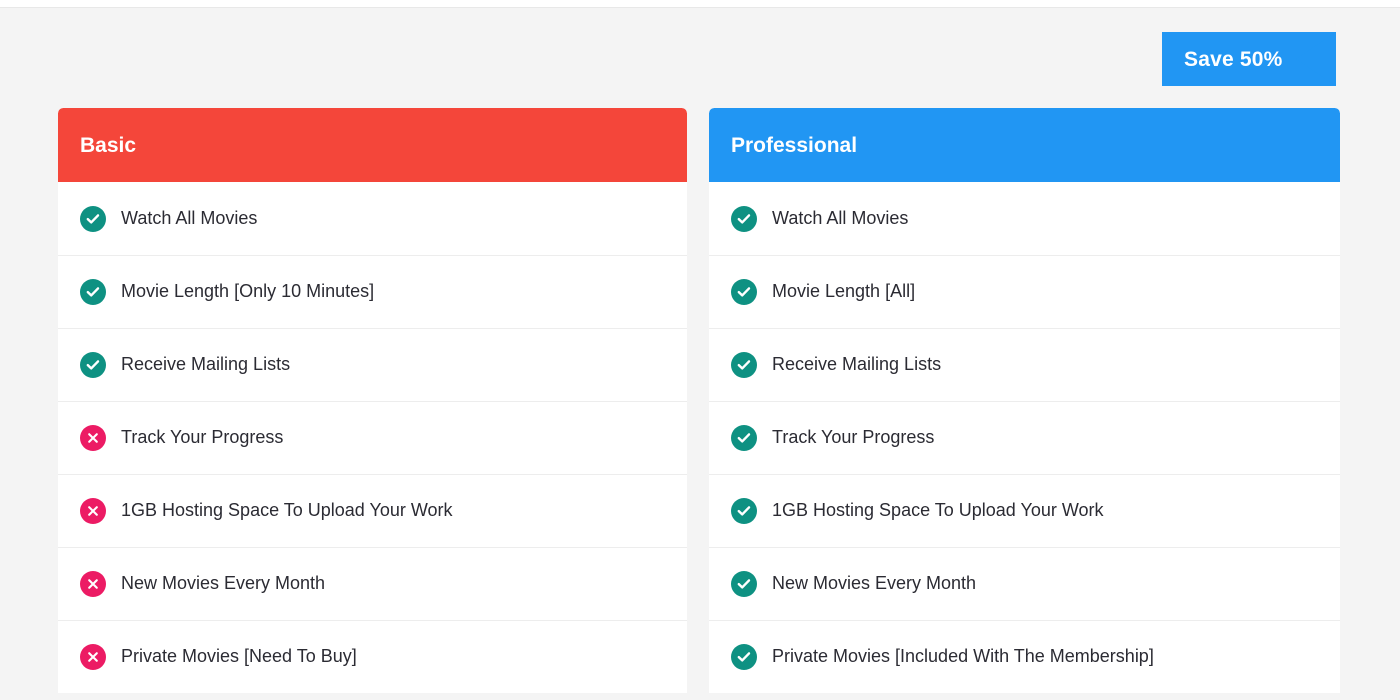 The width and height of the screenshot is (1400, 700). What do you see at coordinates (108, 145) in the screenshot?
I see `plan-title-basic: Basic` at bounding box center [108, 145].